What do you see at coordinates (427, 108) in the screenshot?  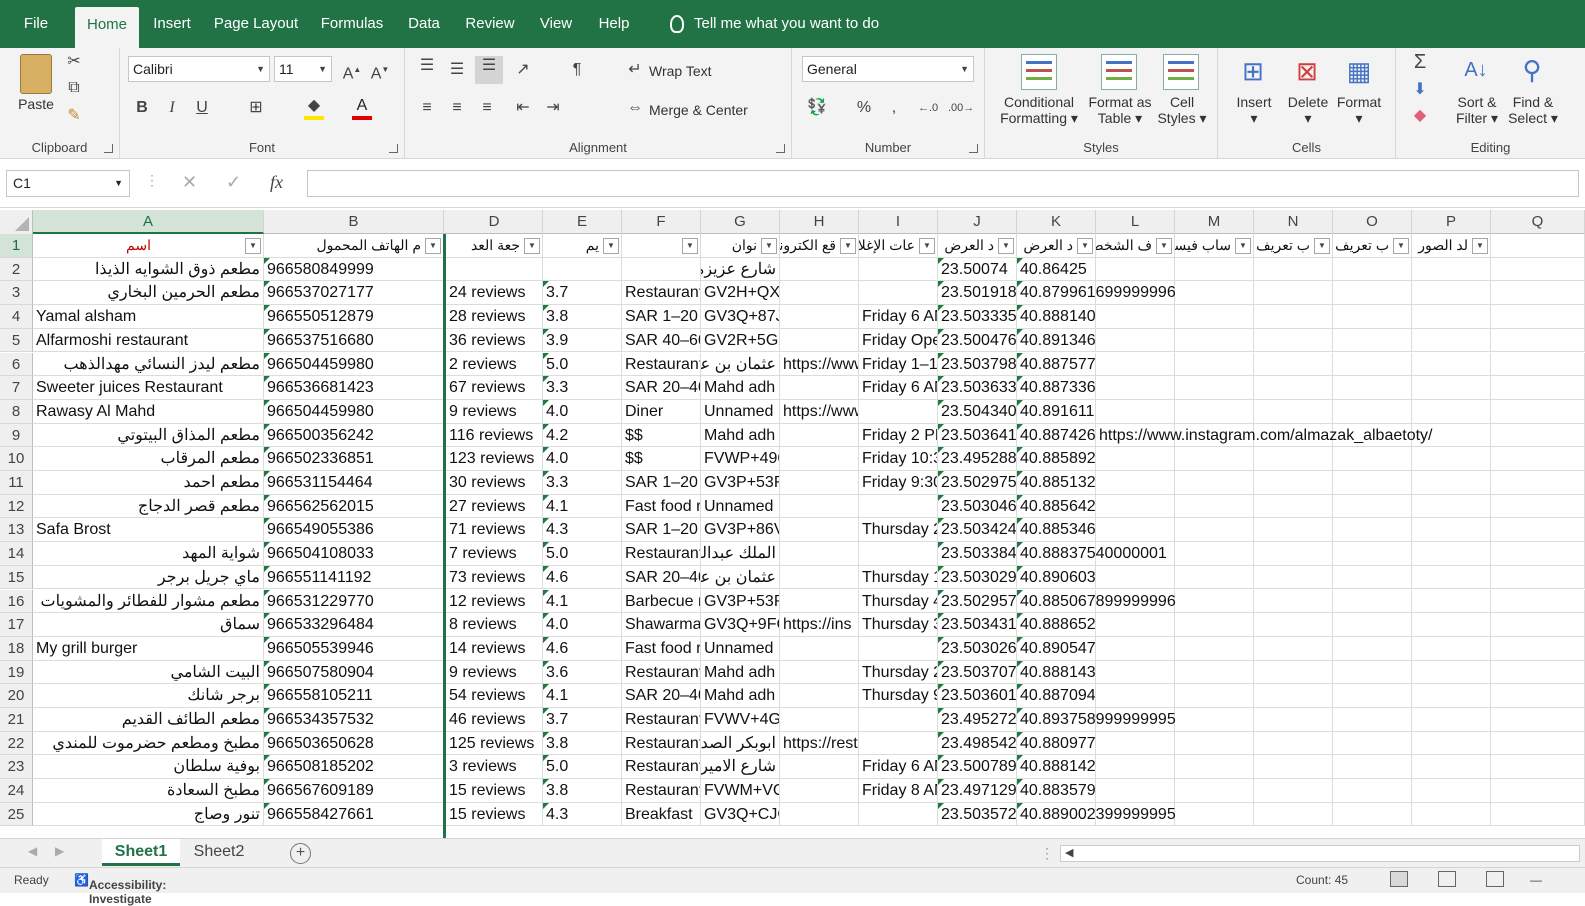 I see `align-left-icon: ≡` at bounding box center [427, 108].